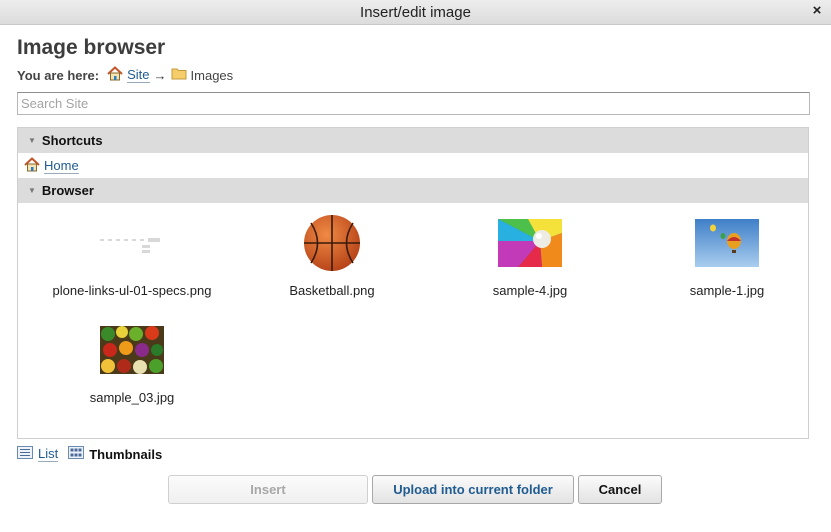 This screenshot has width=831, height=532. I want to click on upload-button: Upload into current folder, so click(473, 489).